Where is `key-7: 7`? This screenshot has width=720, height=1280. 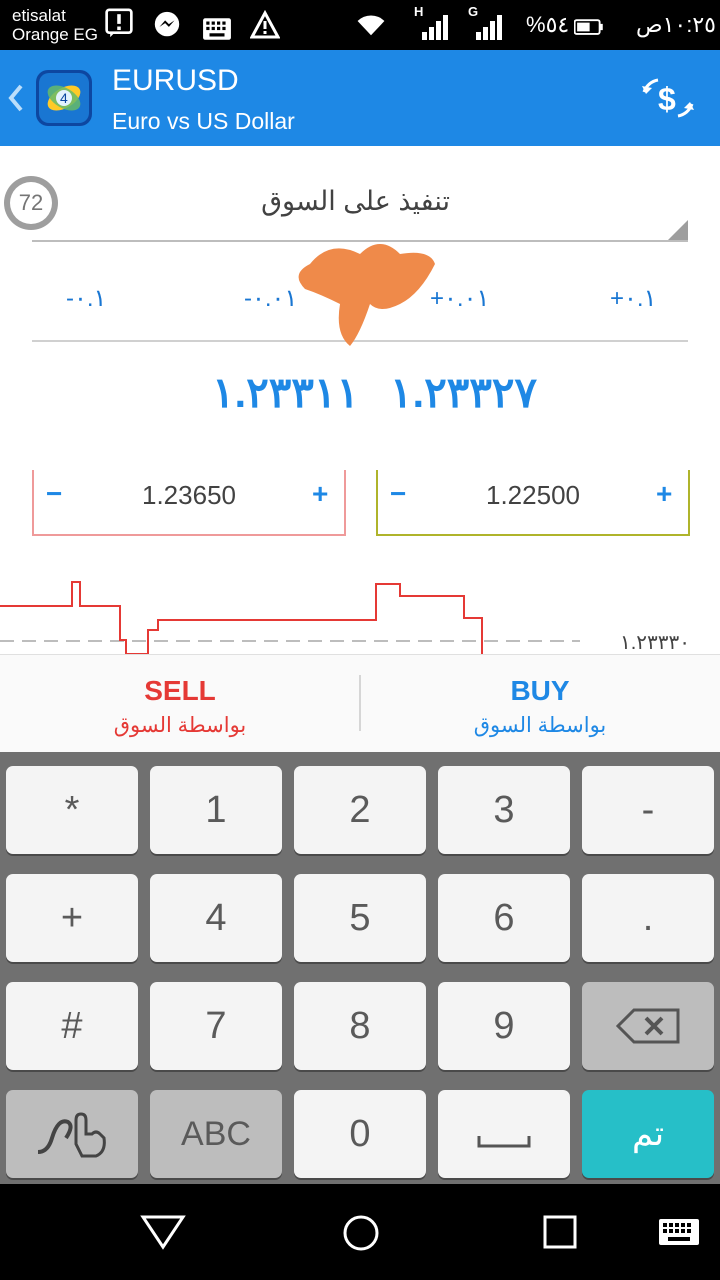
key-7: 7 is located at coordinates (216, 1026).